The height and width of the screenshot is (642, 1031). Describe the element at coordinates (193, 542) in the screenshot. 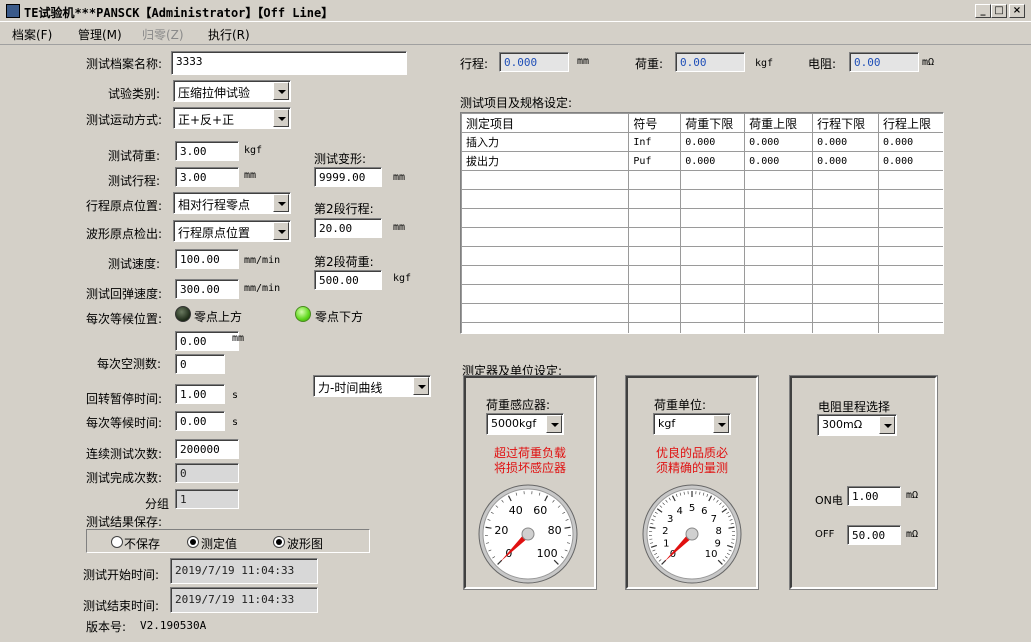

I see `save-value-radio` at that location.